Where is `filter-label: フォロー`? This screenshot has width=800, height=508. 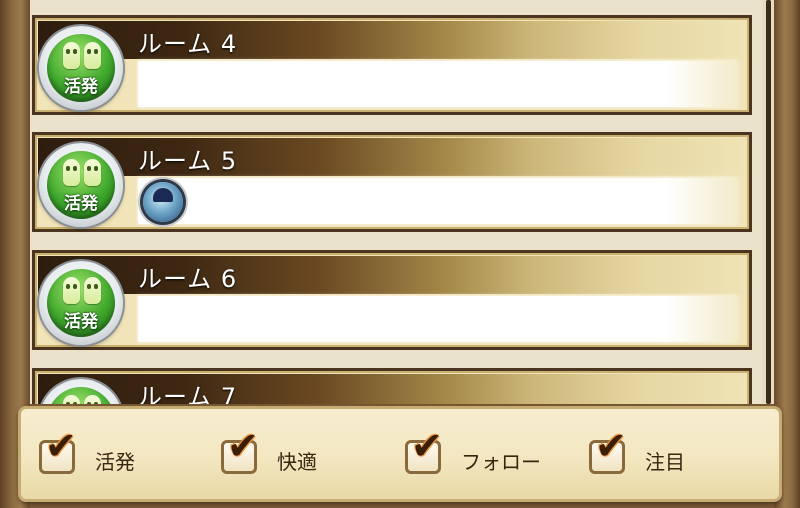 filter-label: フォロー is located at coordinates (501, 462).